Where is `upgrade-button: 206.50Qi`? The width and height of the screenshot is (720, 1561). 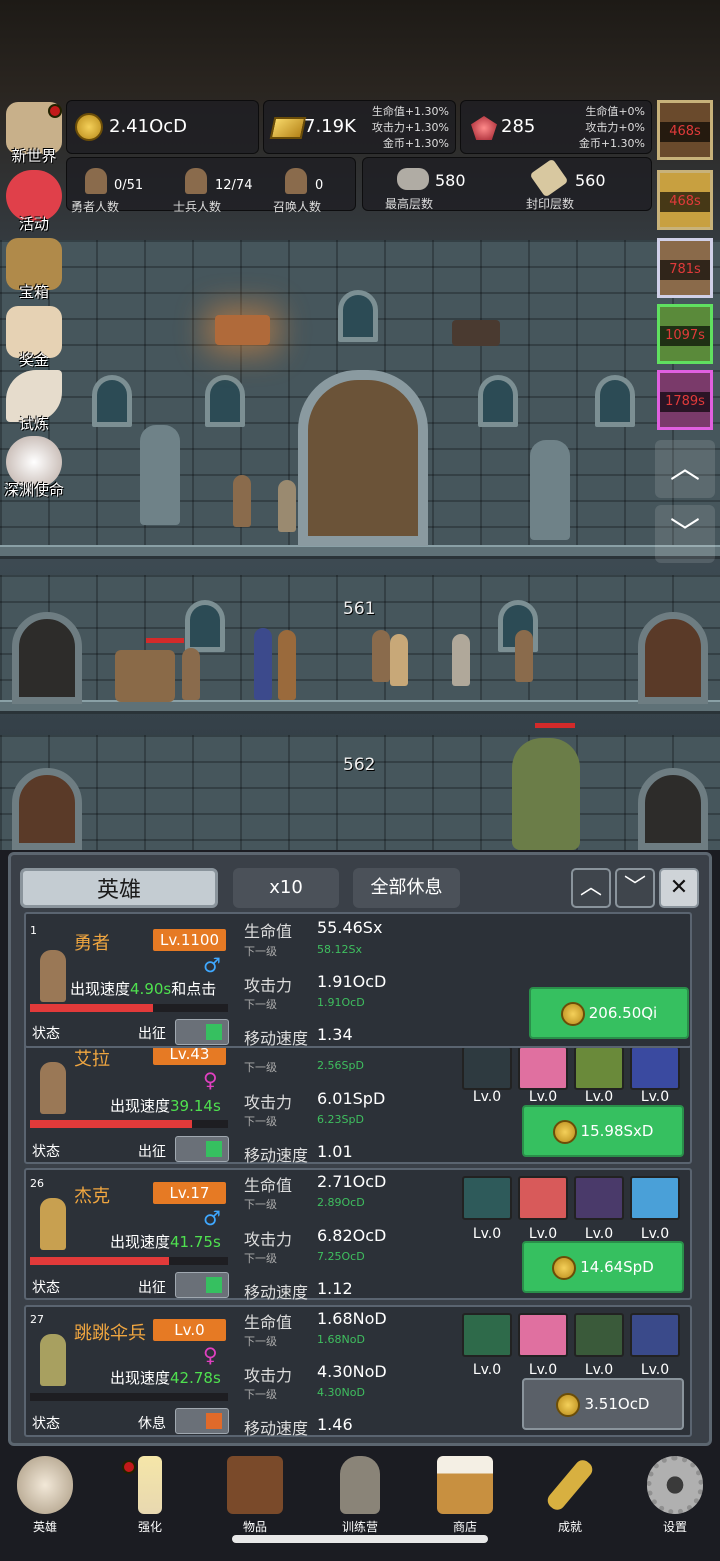
upgrade-button: 206.50Qi is located at coordinates (609, 1013).